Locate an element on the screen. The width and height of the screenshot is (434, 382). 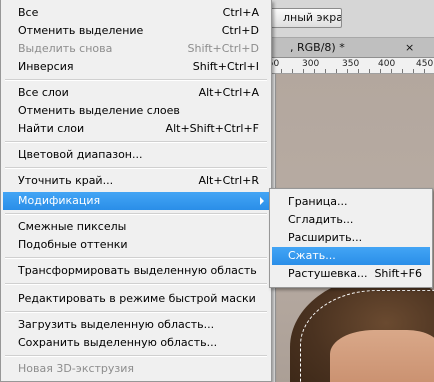
document-tab-title: , RGB/8) * is located at coordinates (317, 47).